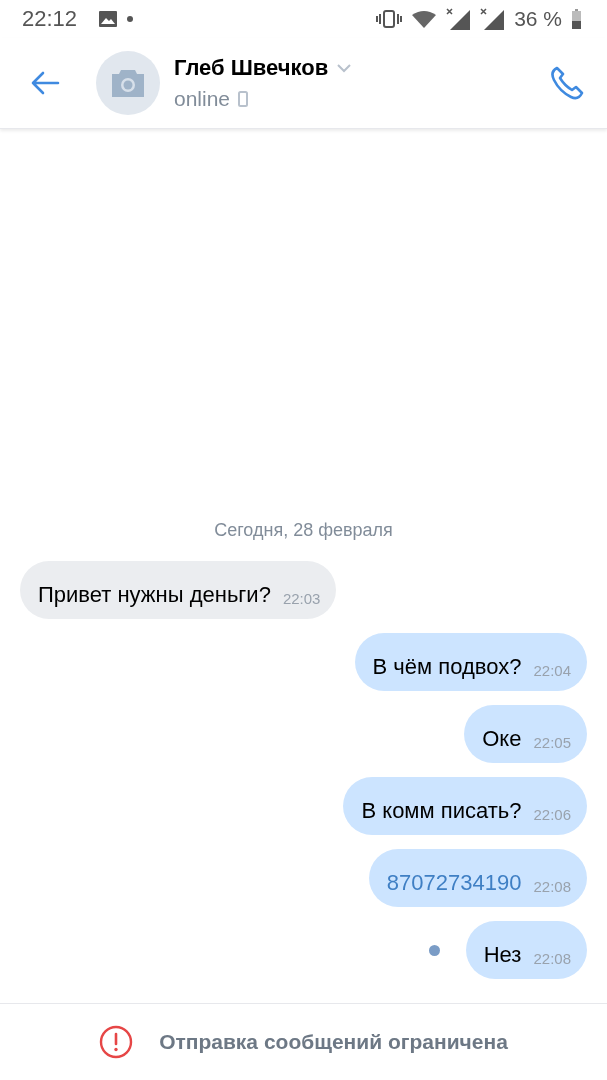  Describe the element at coordinates (154, 595) in the screenshot. I see `message-text: Привет нужны деньги?` at that location.